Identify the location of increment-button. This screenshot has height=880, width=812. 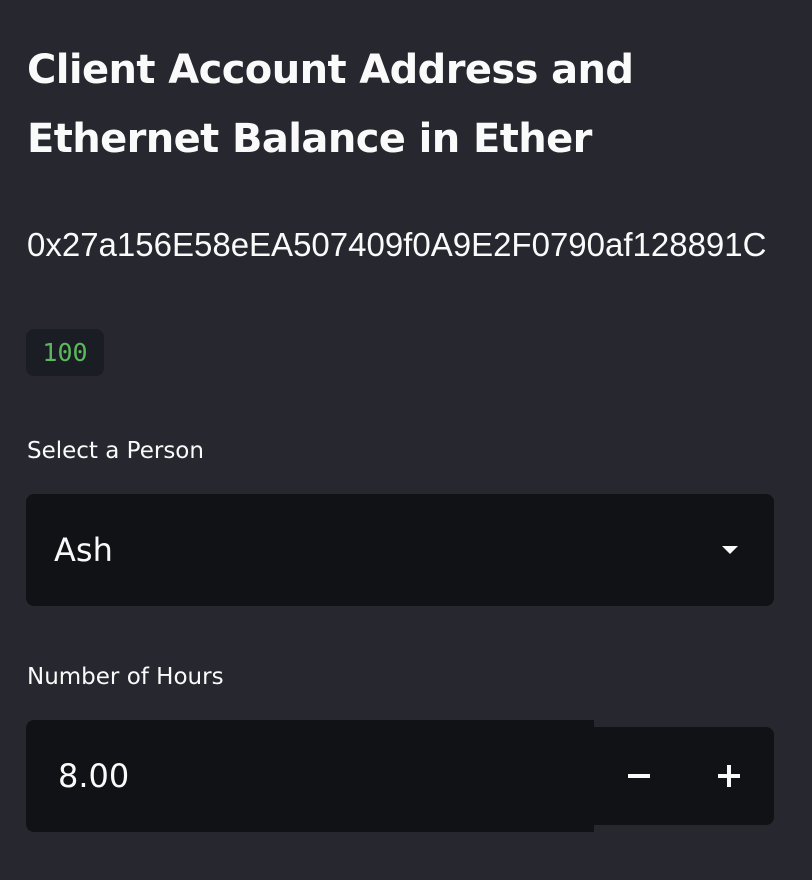
(729, 776).